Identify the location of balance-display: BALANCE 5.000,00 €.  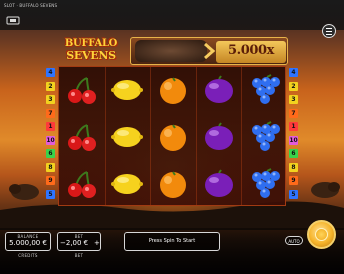
(28, 241).